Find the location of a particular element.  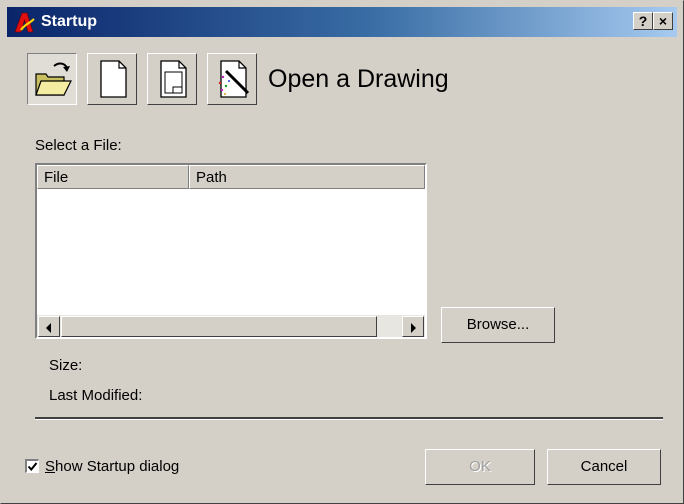

use-wizard-button is located at coordinates (232, 79).